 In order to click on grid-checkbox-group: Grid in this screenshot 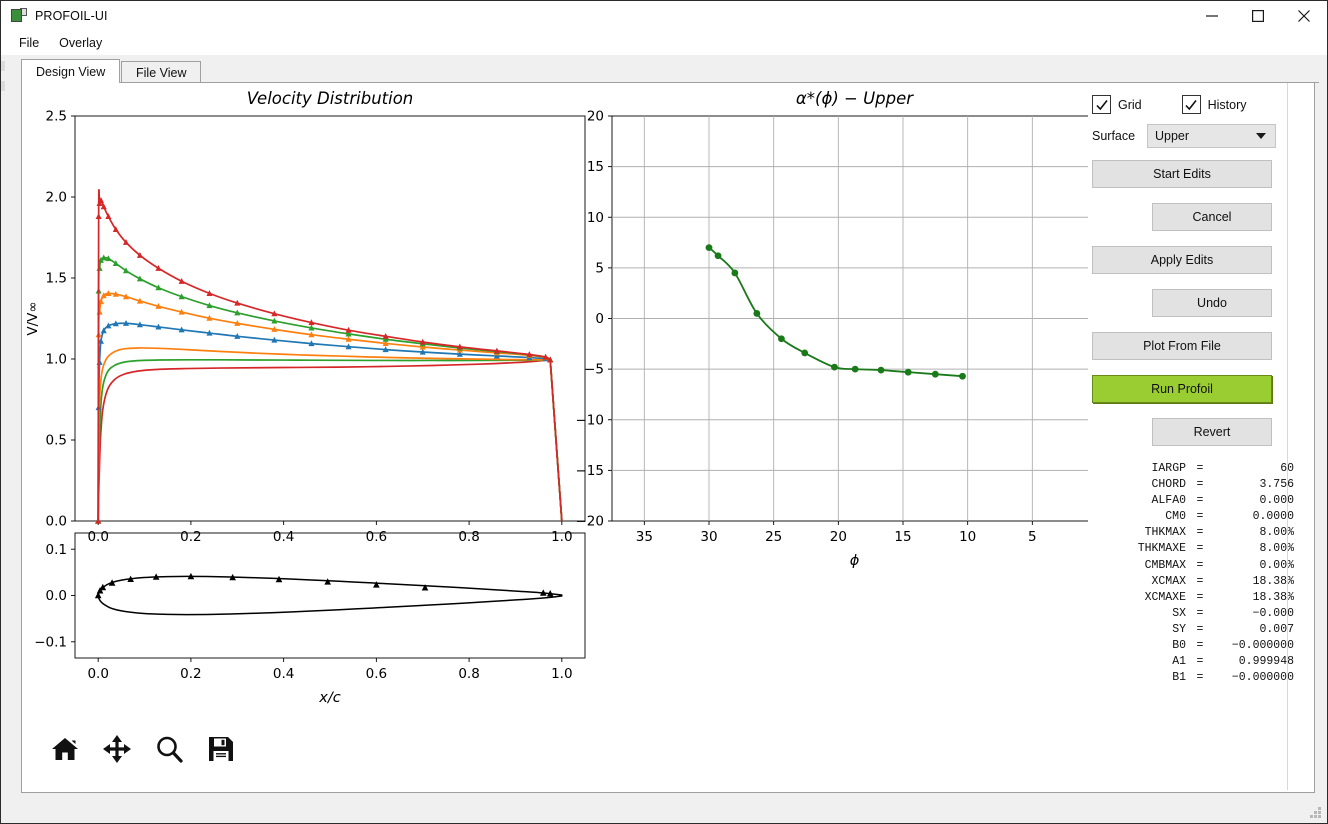, I will do `click(1117, 104)`.